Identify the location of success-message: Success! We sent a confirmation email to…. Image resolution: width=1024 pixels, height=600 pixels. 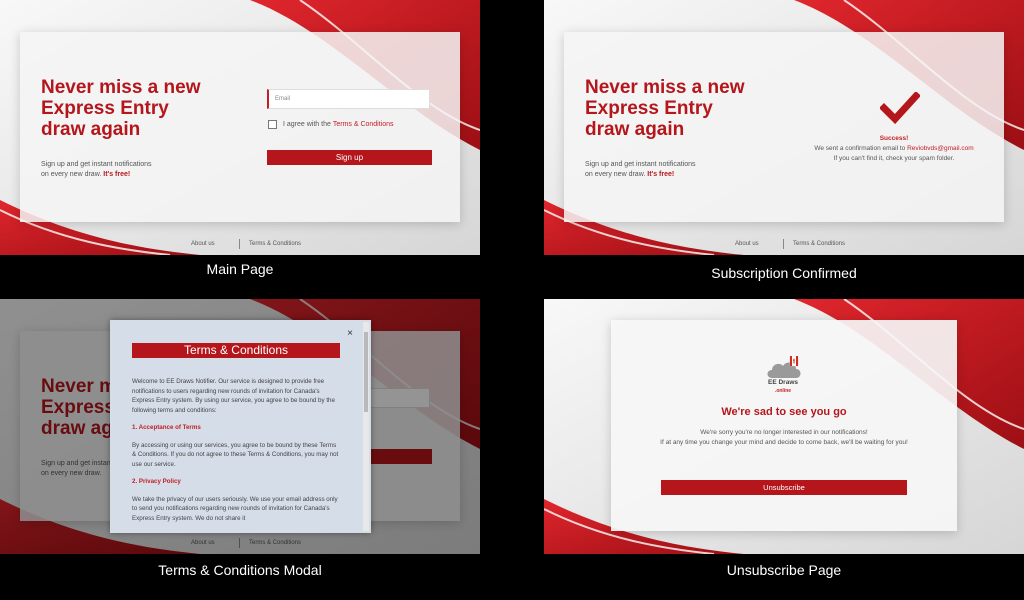
(894, 149).